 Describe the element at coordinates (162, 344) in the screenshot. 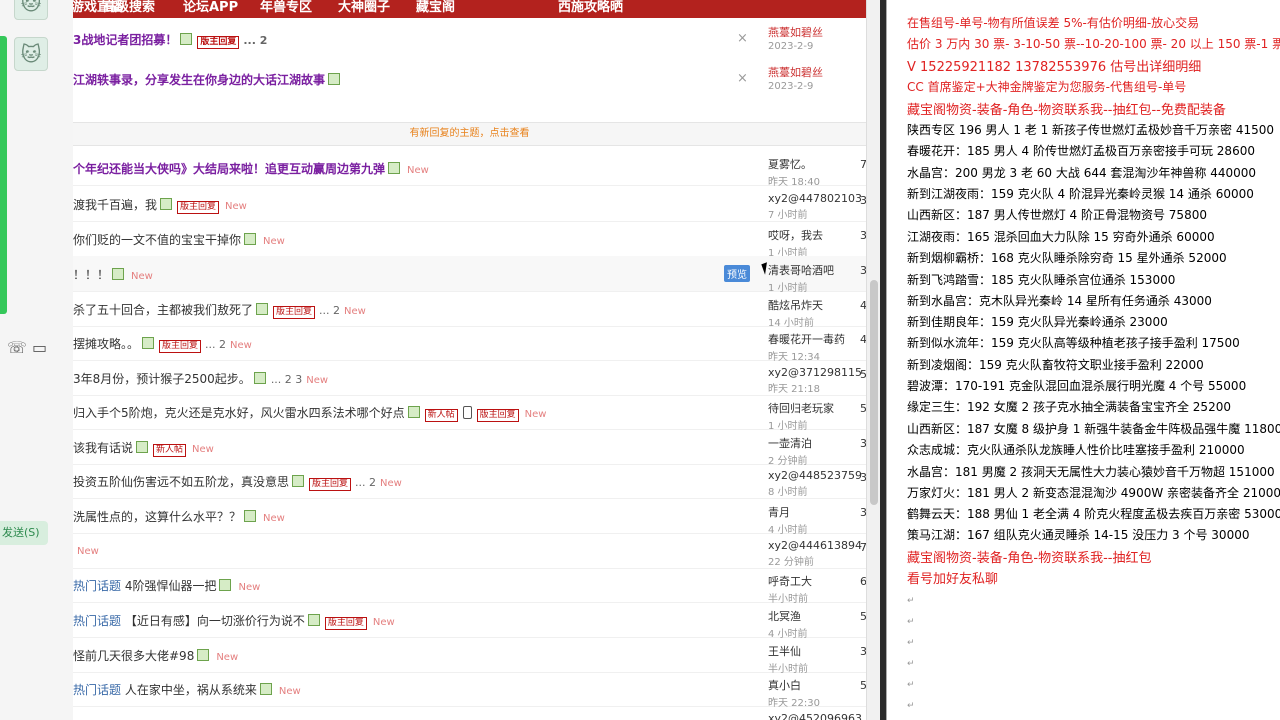

I see `post-title: 摆摊攻略。。 版主回复... 2 New` at that location.